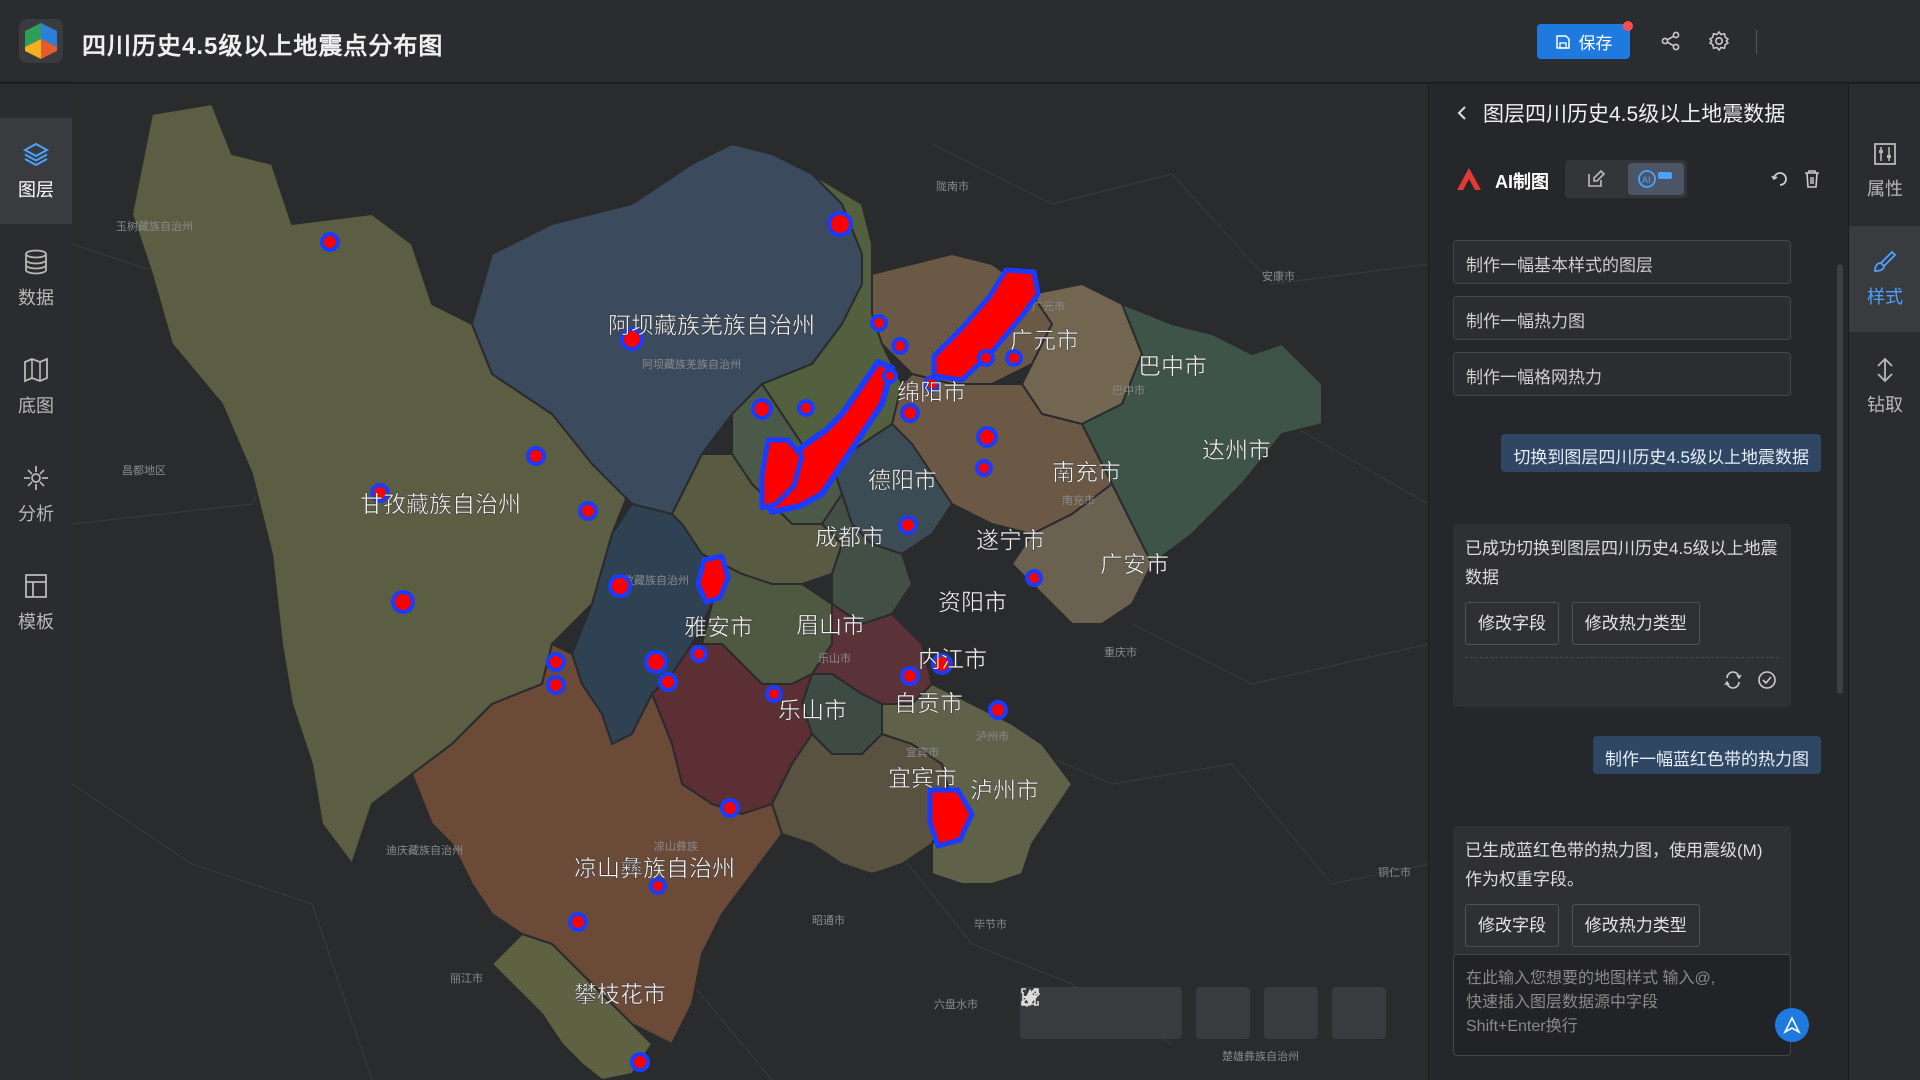 This screenshot has width=1920, height=1080. What do you see at coordinates (1885, 261) in the screenshot?
I see `style-brush-icon` at bounding box center [1885, 261].